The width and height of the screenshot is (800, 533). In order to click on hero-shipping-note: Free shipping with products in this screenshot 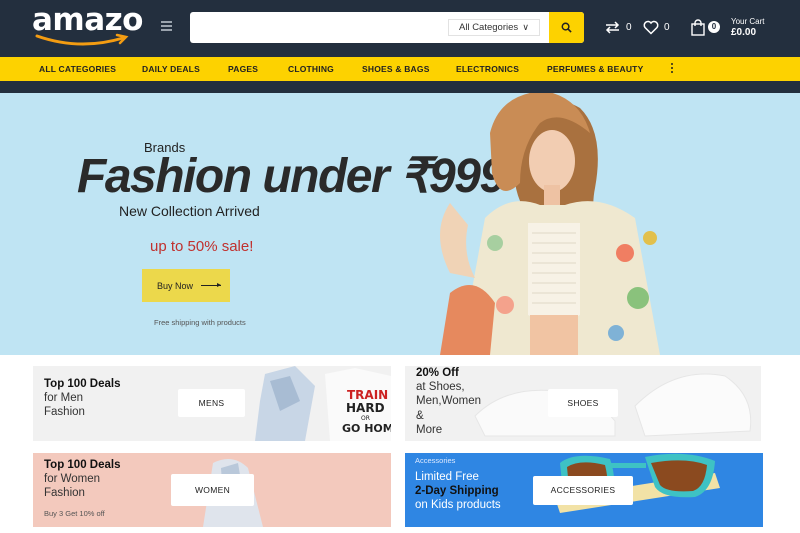, I will do `click(200, 322)`.